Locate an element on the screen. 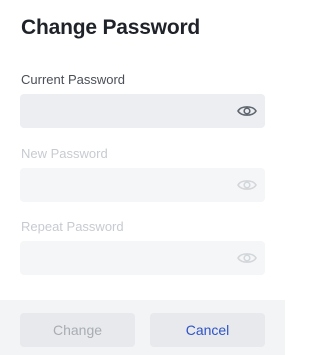 The image size is (320, 355). new-password-input is located at coordinates (125, 185).